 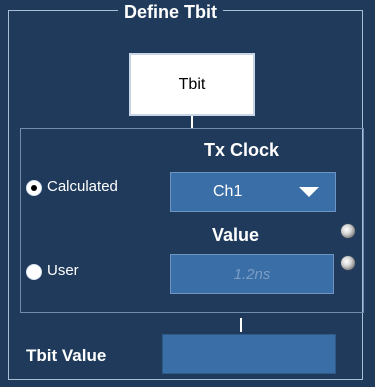 What do you see at coordinates (241, 325) in the screenshot?
I see `diagram-connector-bottom` at bounding box center [241, 325].